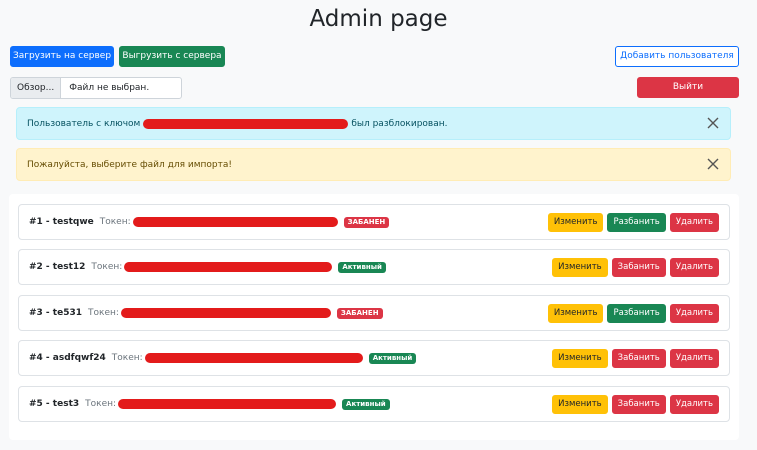 This screenshot has width=757, height=450. Describe the element at coordinates (688, 87) in the screenshot. I see `logout-button: Выйти` at that location.